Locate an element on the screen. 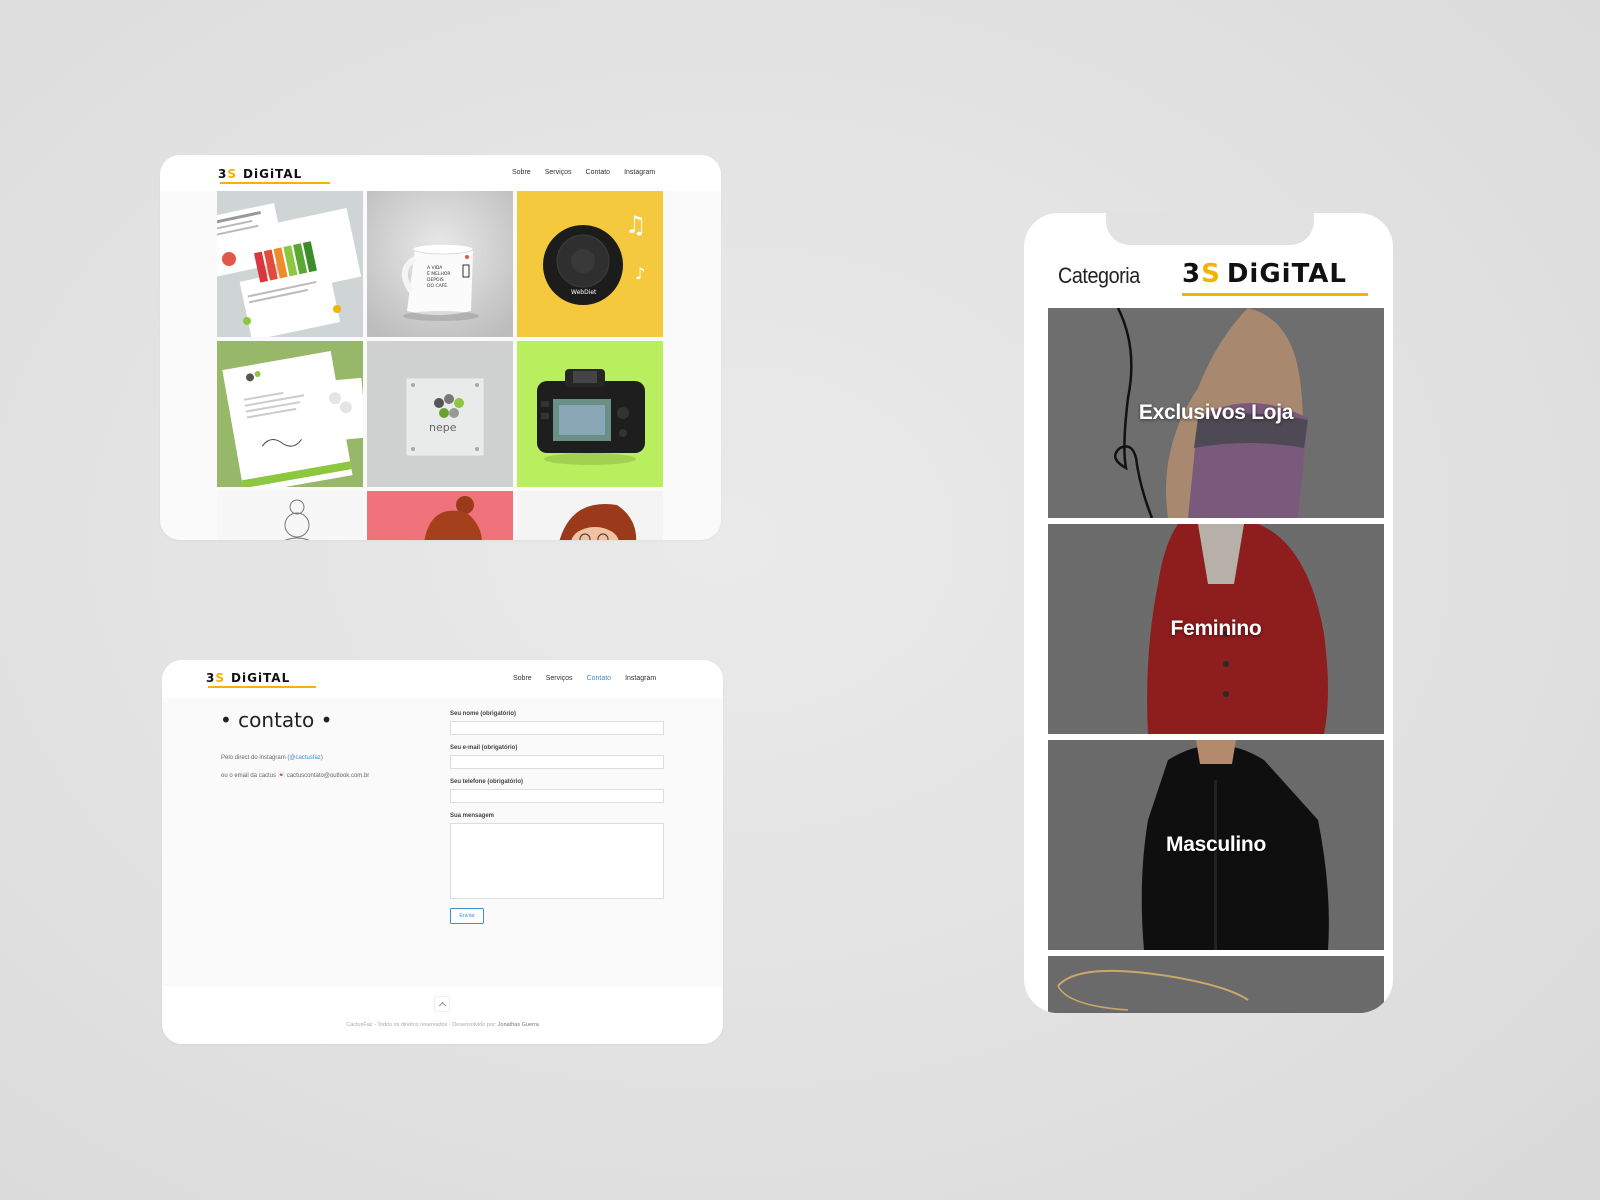 Image resolution: width=1600 pixels, height=1200 pixels. phone-field is located at coordinates (557, 796).